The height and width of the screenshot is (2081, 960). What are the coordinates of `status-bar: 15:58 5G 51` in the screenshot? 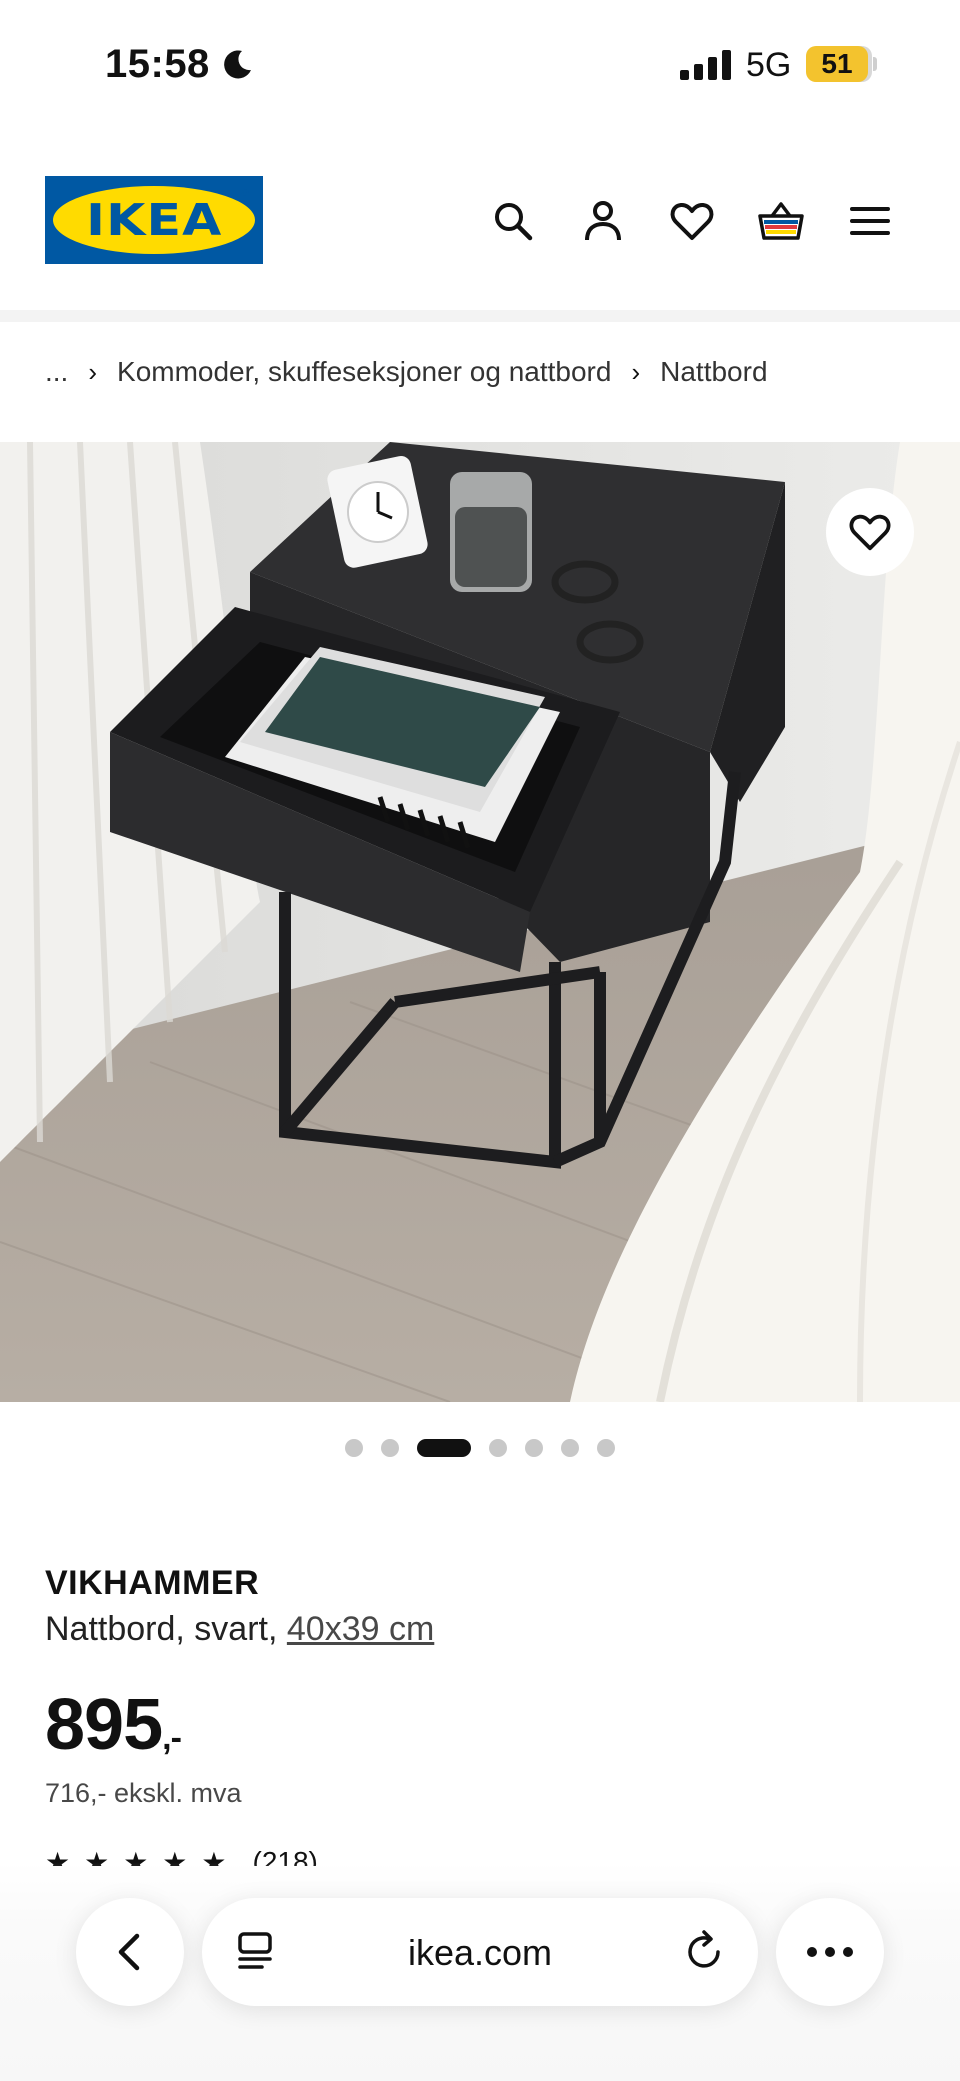 It's located at (480, 65).